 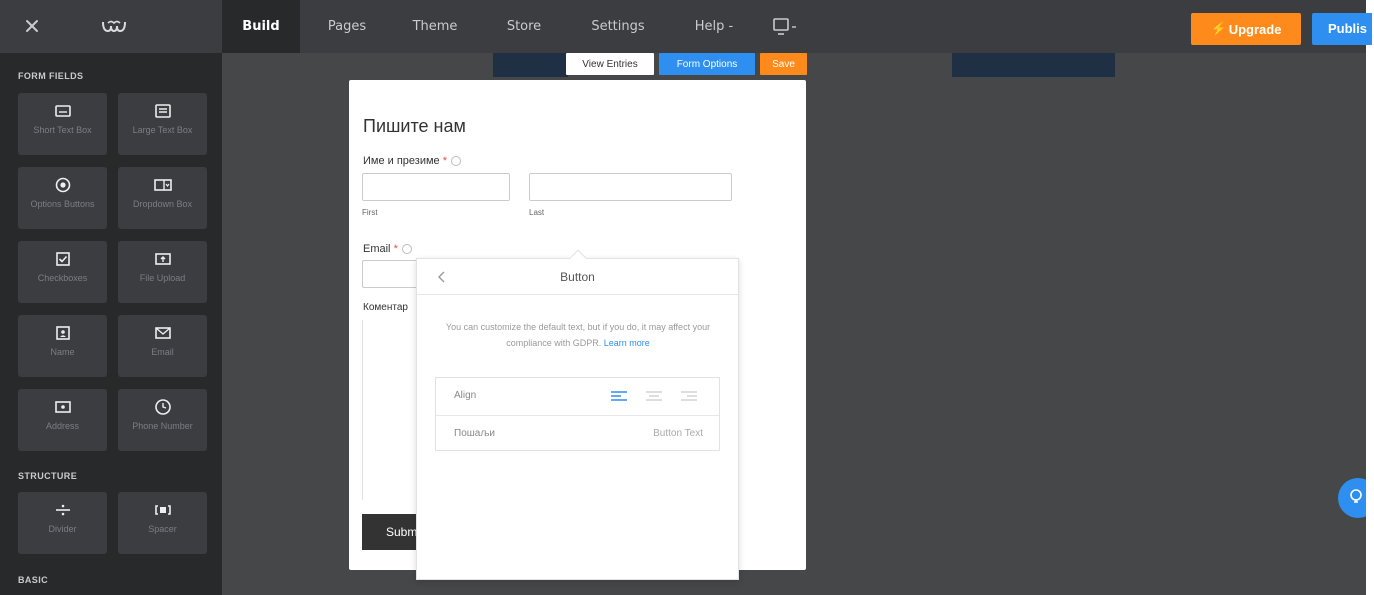 I want to click on divider-icon, so click(x=63, y=510).